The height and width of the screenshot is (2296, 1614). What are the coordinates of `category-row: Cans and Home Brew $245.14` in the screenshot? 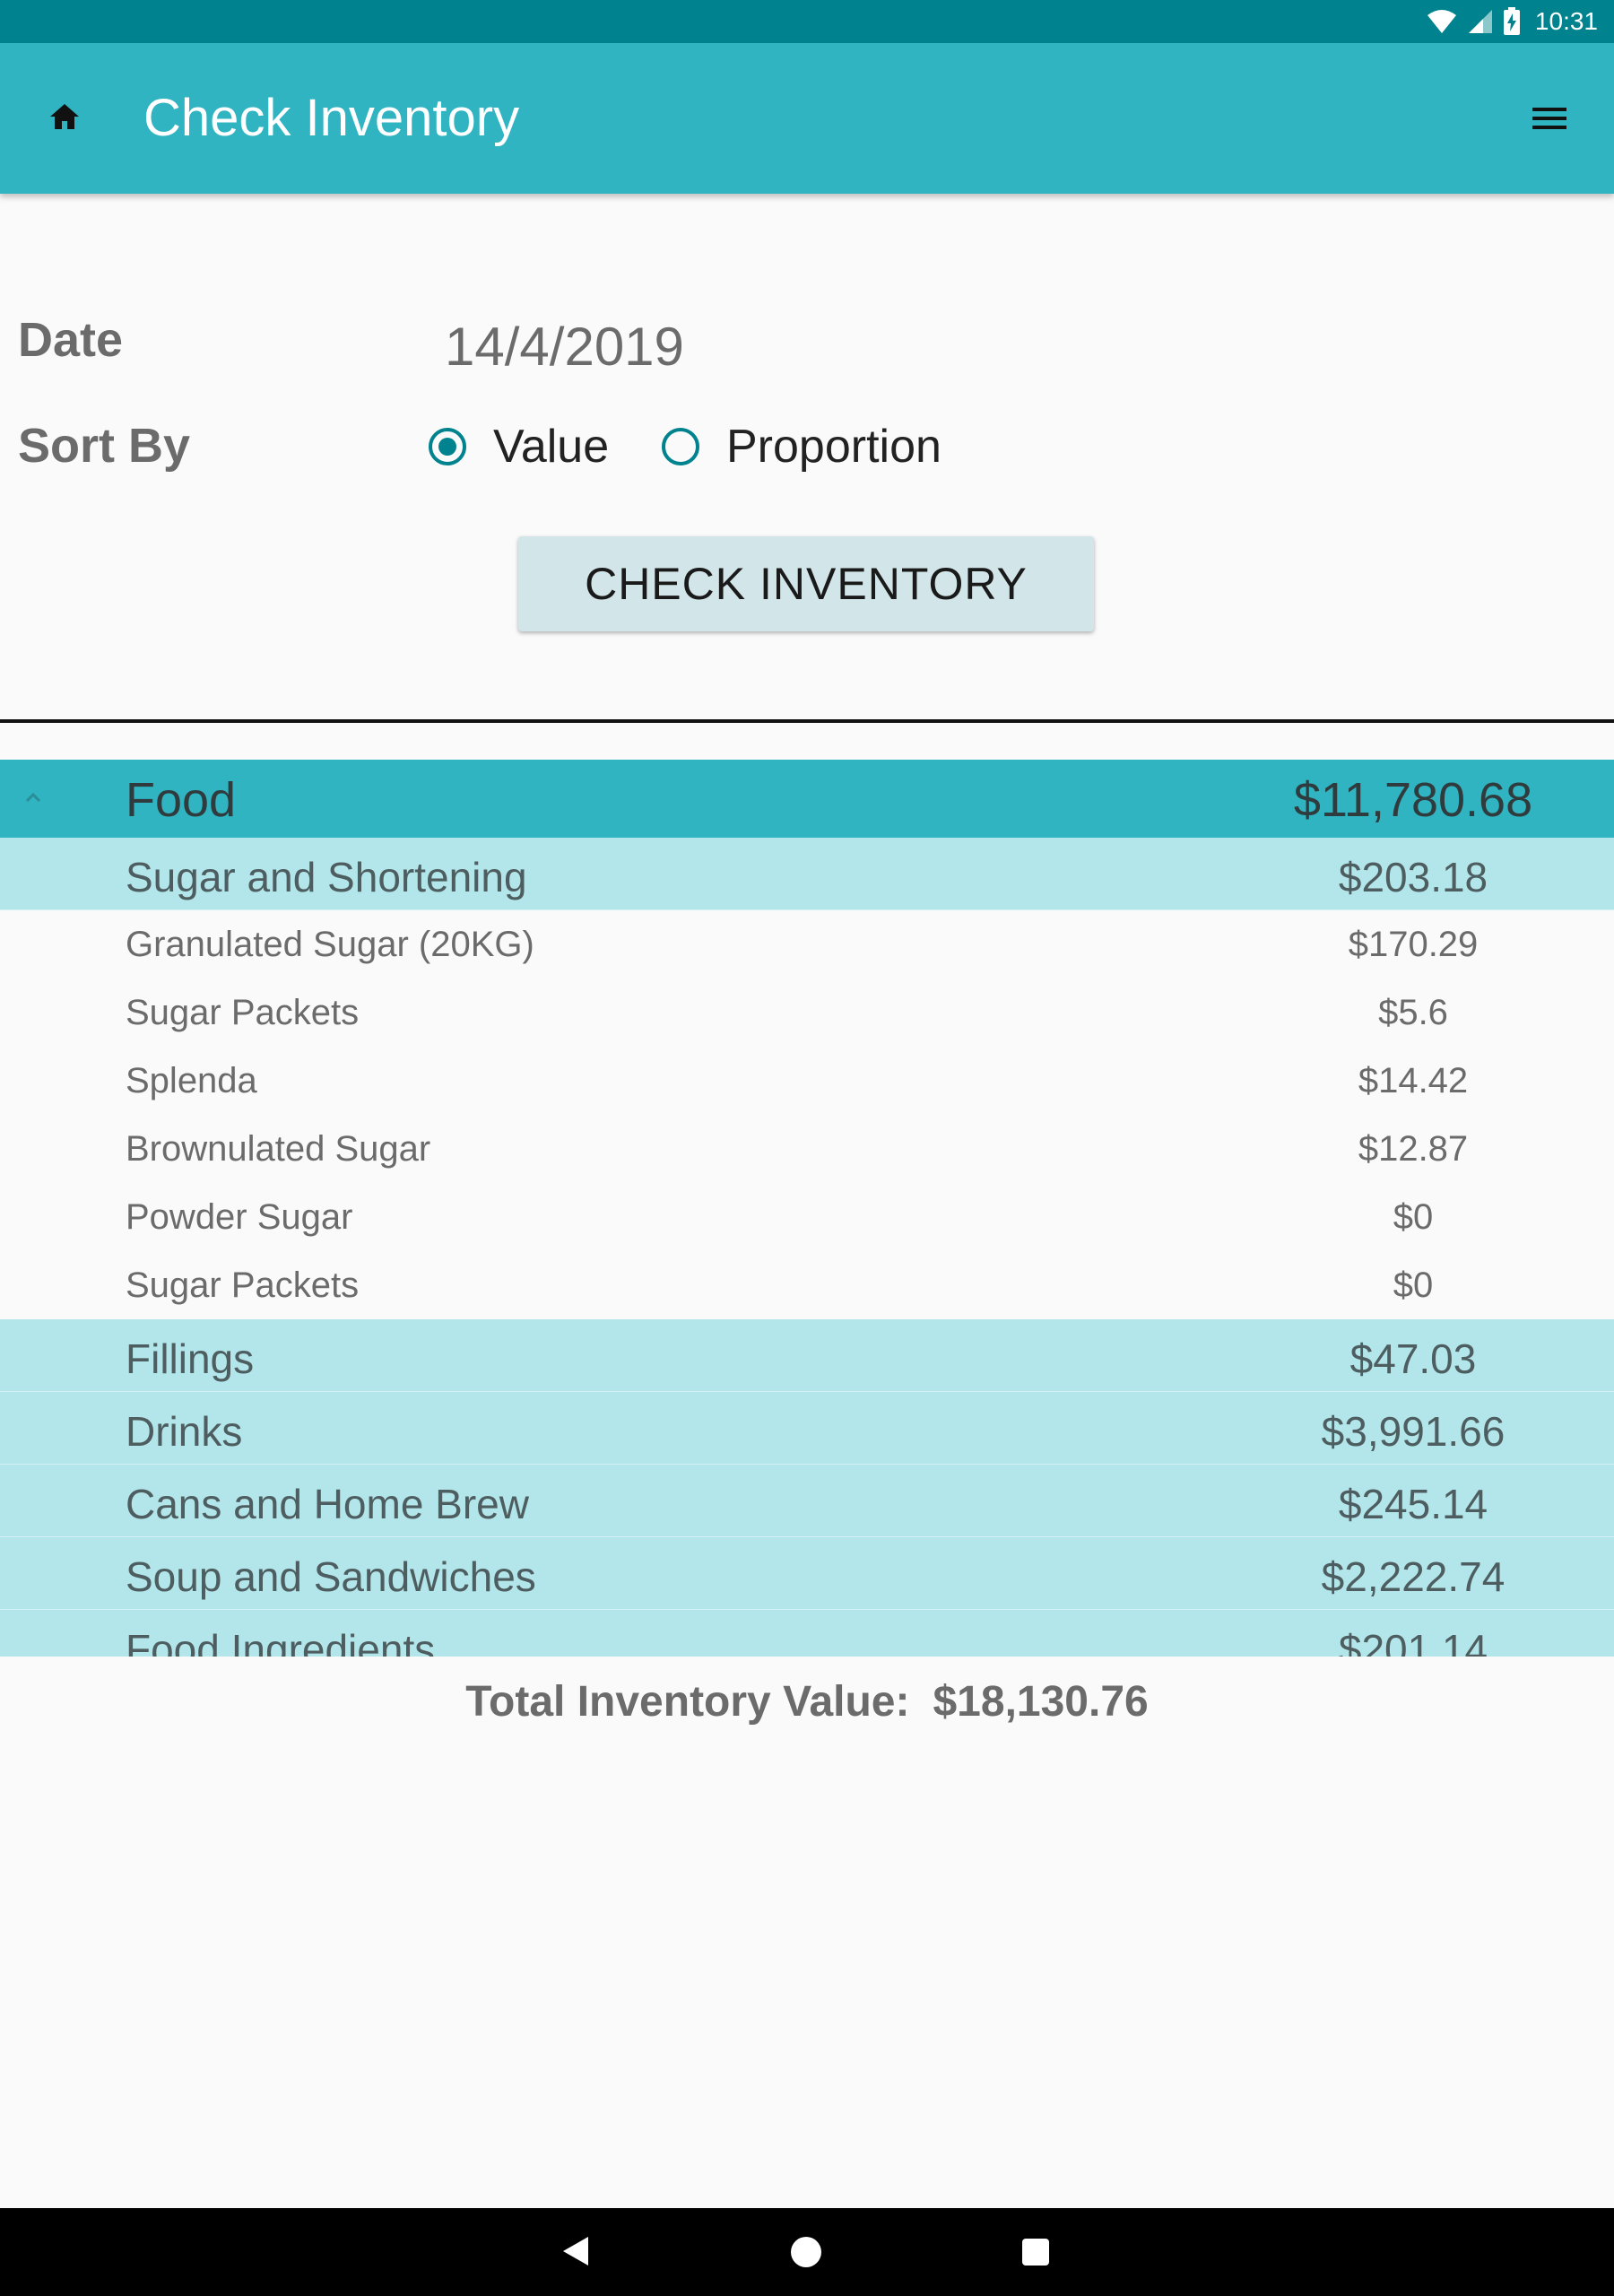 It's located at (807, 1501).